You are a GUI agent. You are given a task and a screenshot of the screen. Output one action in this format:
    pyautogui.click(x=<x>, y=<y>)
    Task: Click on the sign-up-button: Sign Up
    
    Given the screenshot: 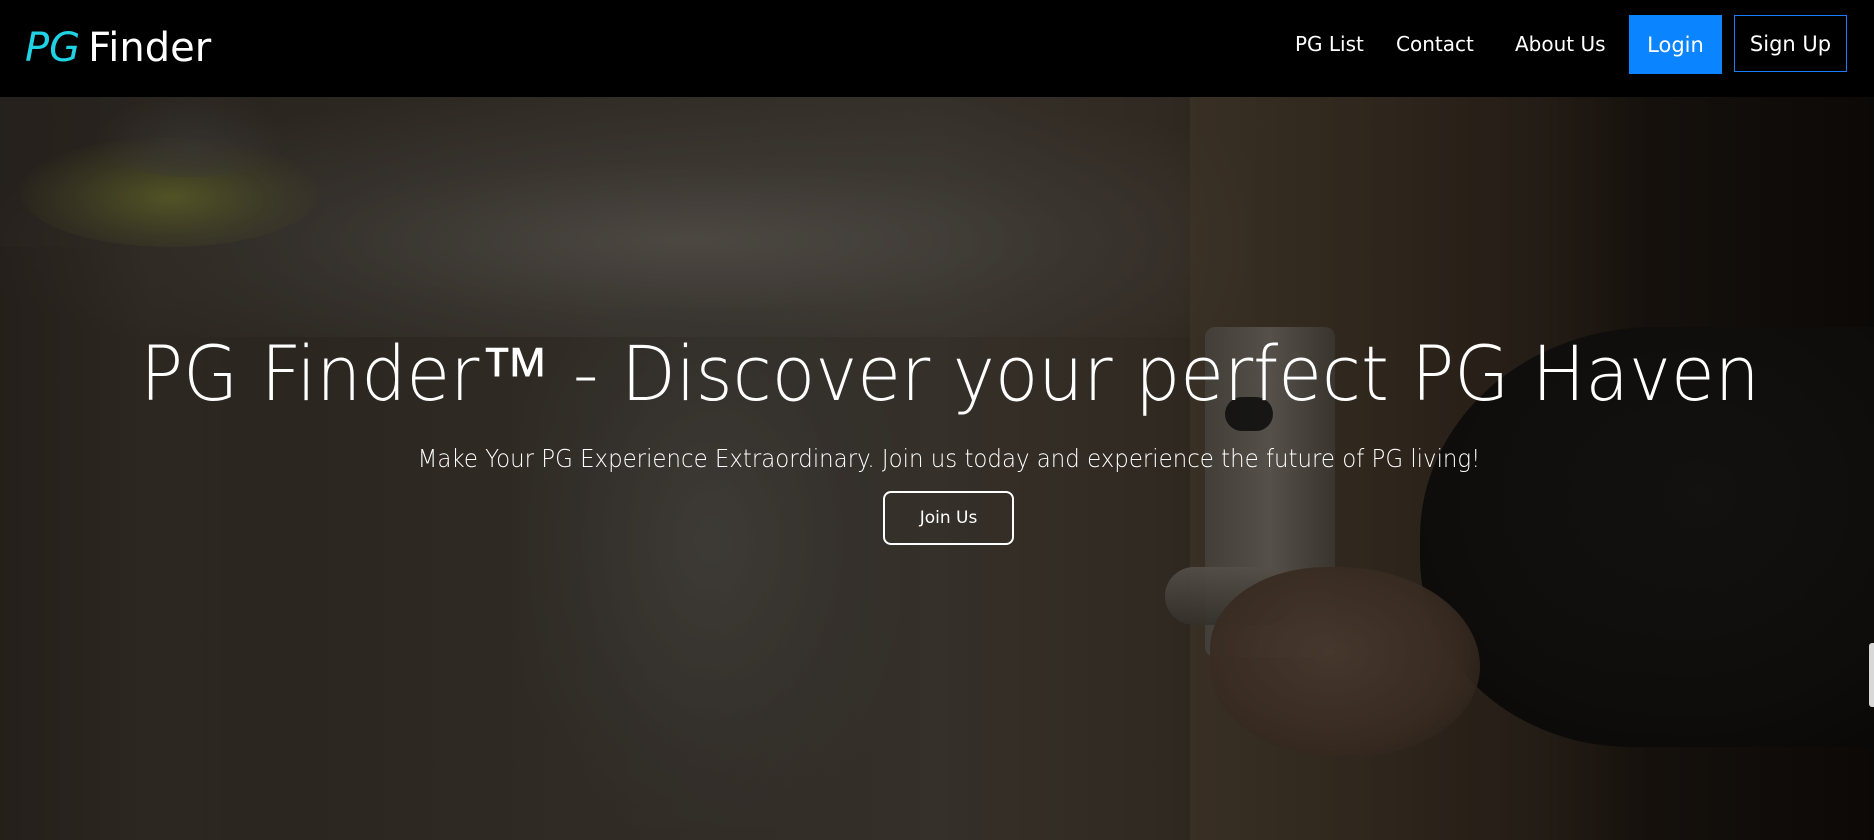 What is the action you would take?
    pyautogui.click(x=1790, y=43)
    